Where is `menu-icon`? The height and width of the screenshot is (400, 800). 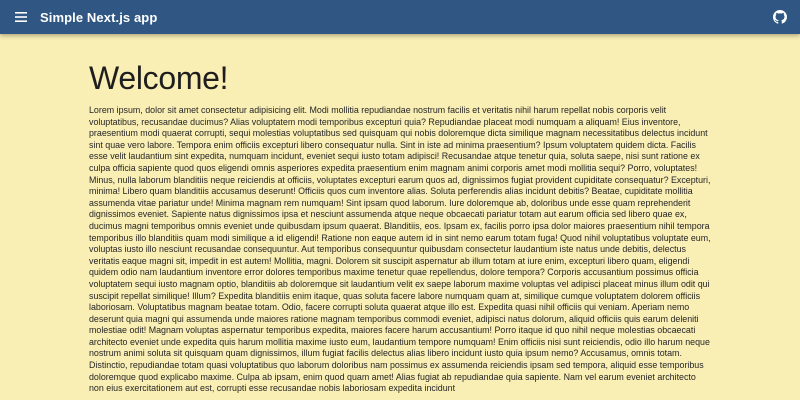
menu-icon is located at coordinates (21, 17).